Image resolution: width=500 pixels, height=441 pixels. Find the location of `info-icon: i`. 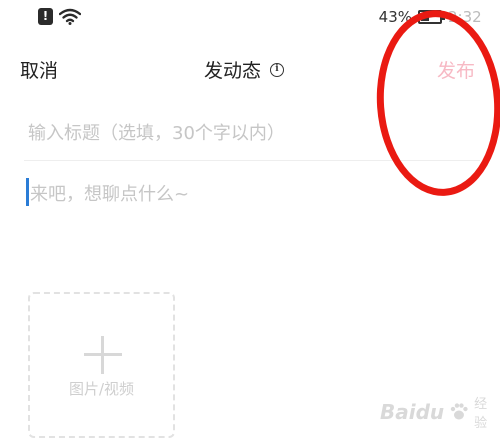

info-icon: i is located at coordinates (277, 69).